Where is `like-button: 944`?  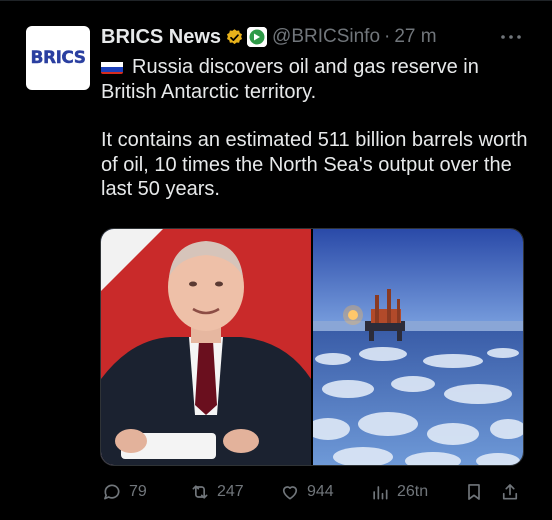 like-button: 944 is located at coordinates (307, 492).